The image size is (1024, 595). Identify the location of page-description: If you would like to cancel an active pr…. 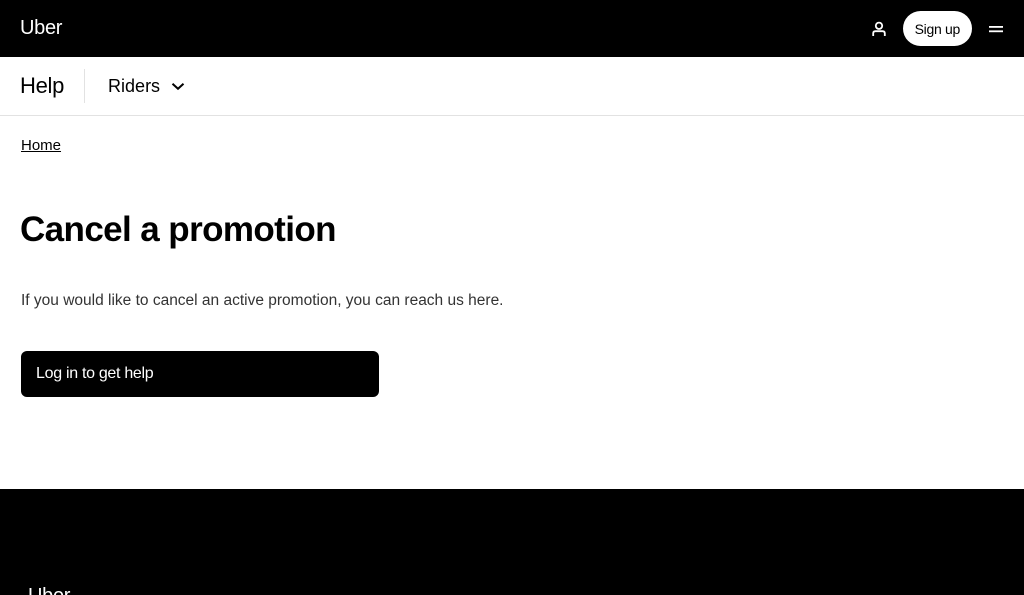
(262, 300).